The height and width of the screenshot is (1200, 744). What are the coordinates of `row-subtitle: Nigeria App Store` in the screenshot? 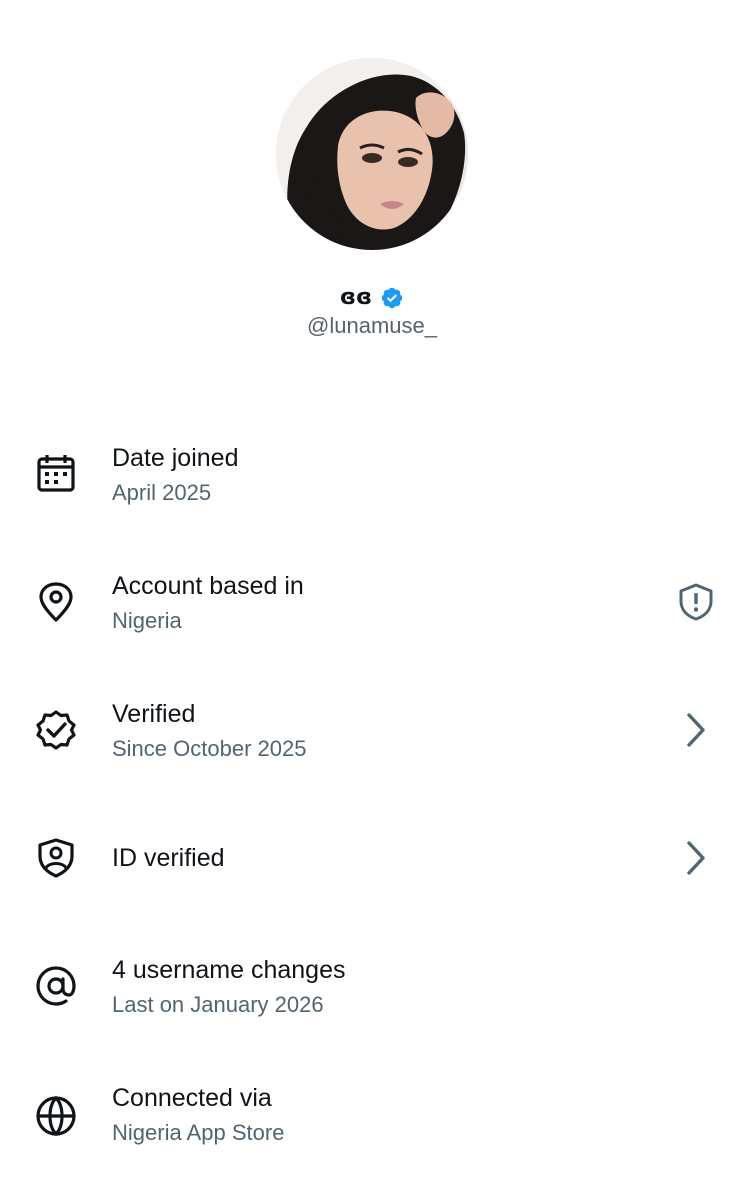 It's located at (198, 1132).